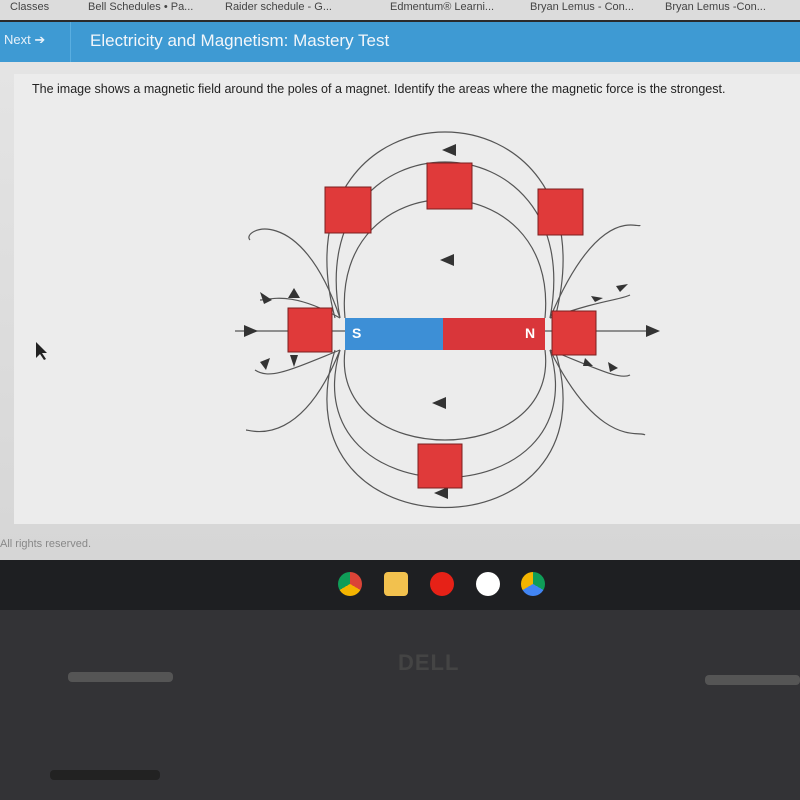 This screenshot has width=800, height=800. I want to click on dell-logo: DELL, so click(429, 662).